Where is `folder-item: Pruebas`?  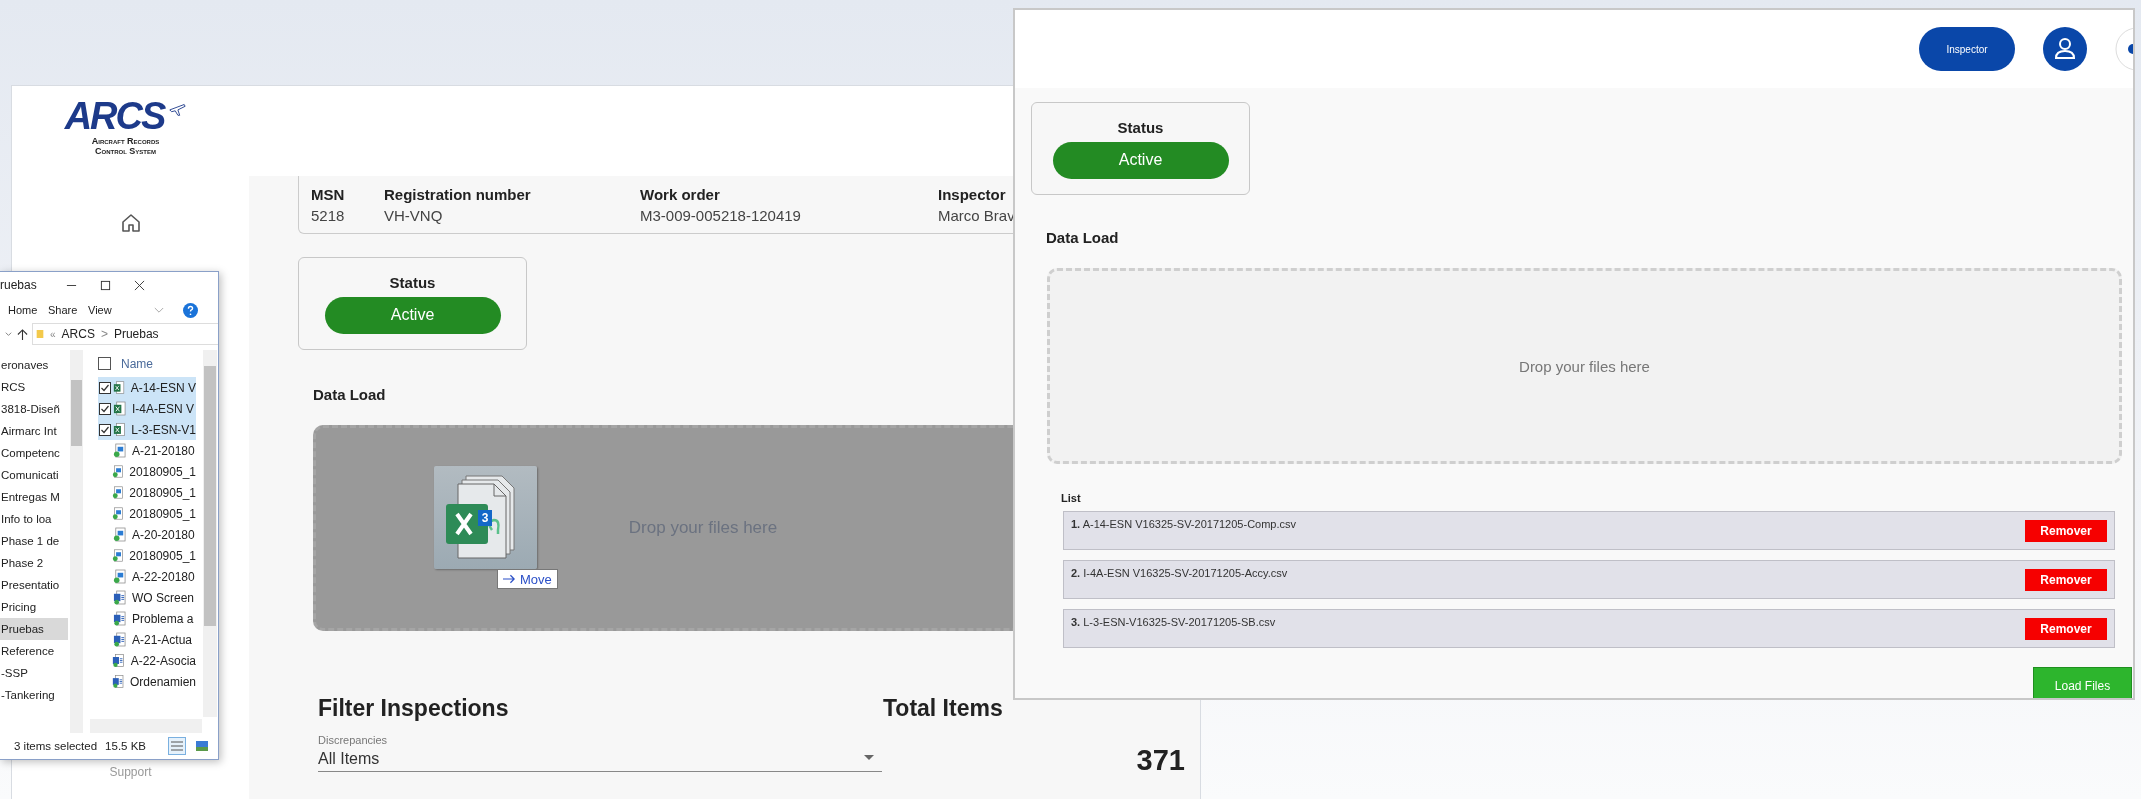
folder-item: Pruebas is located at coordinates (34, 629).